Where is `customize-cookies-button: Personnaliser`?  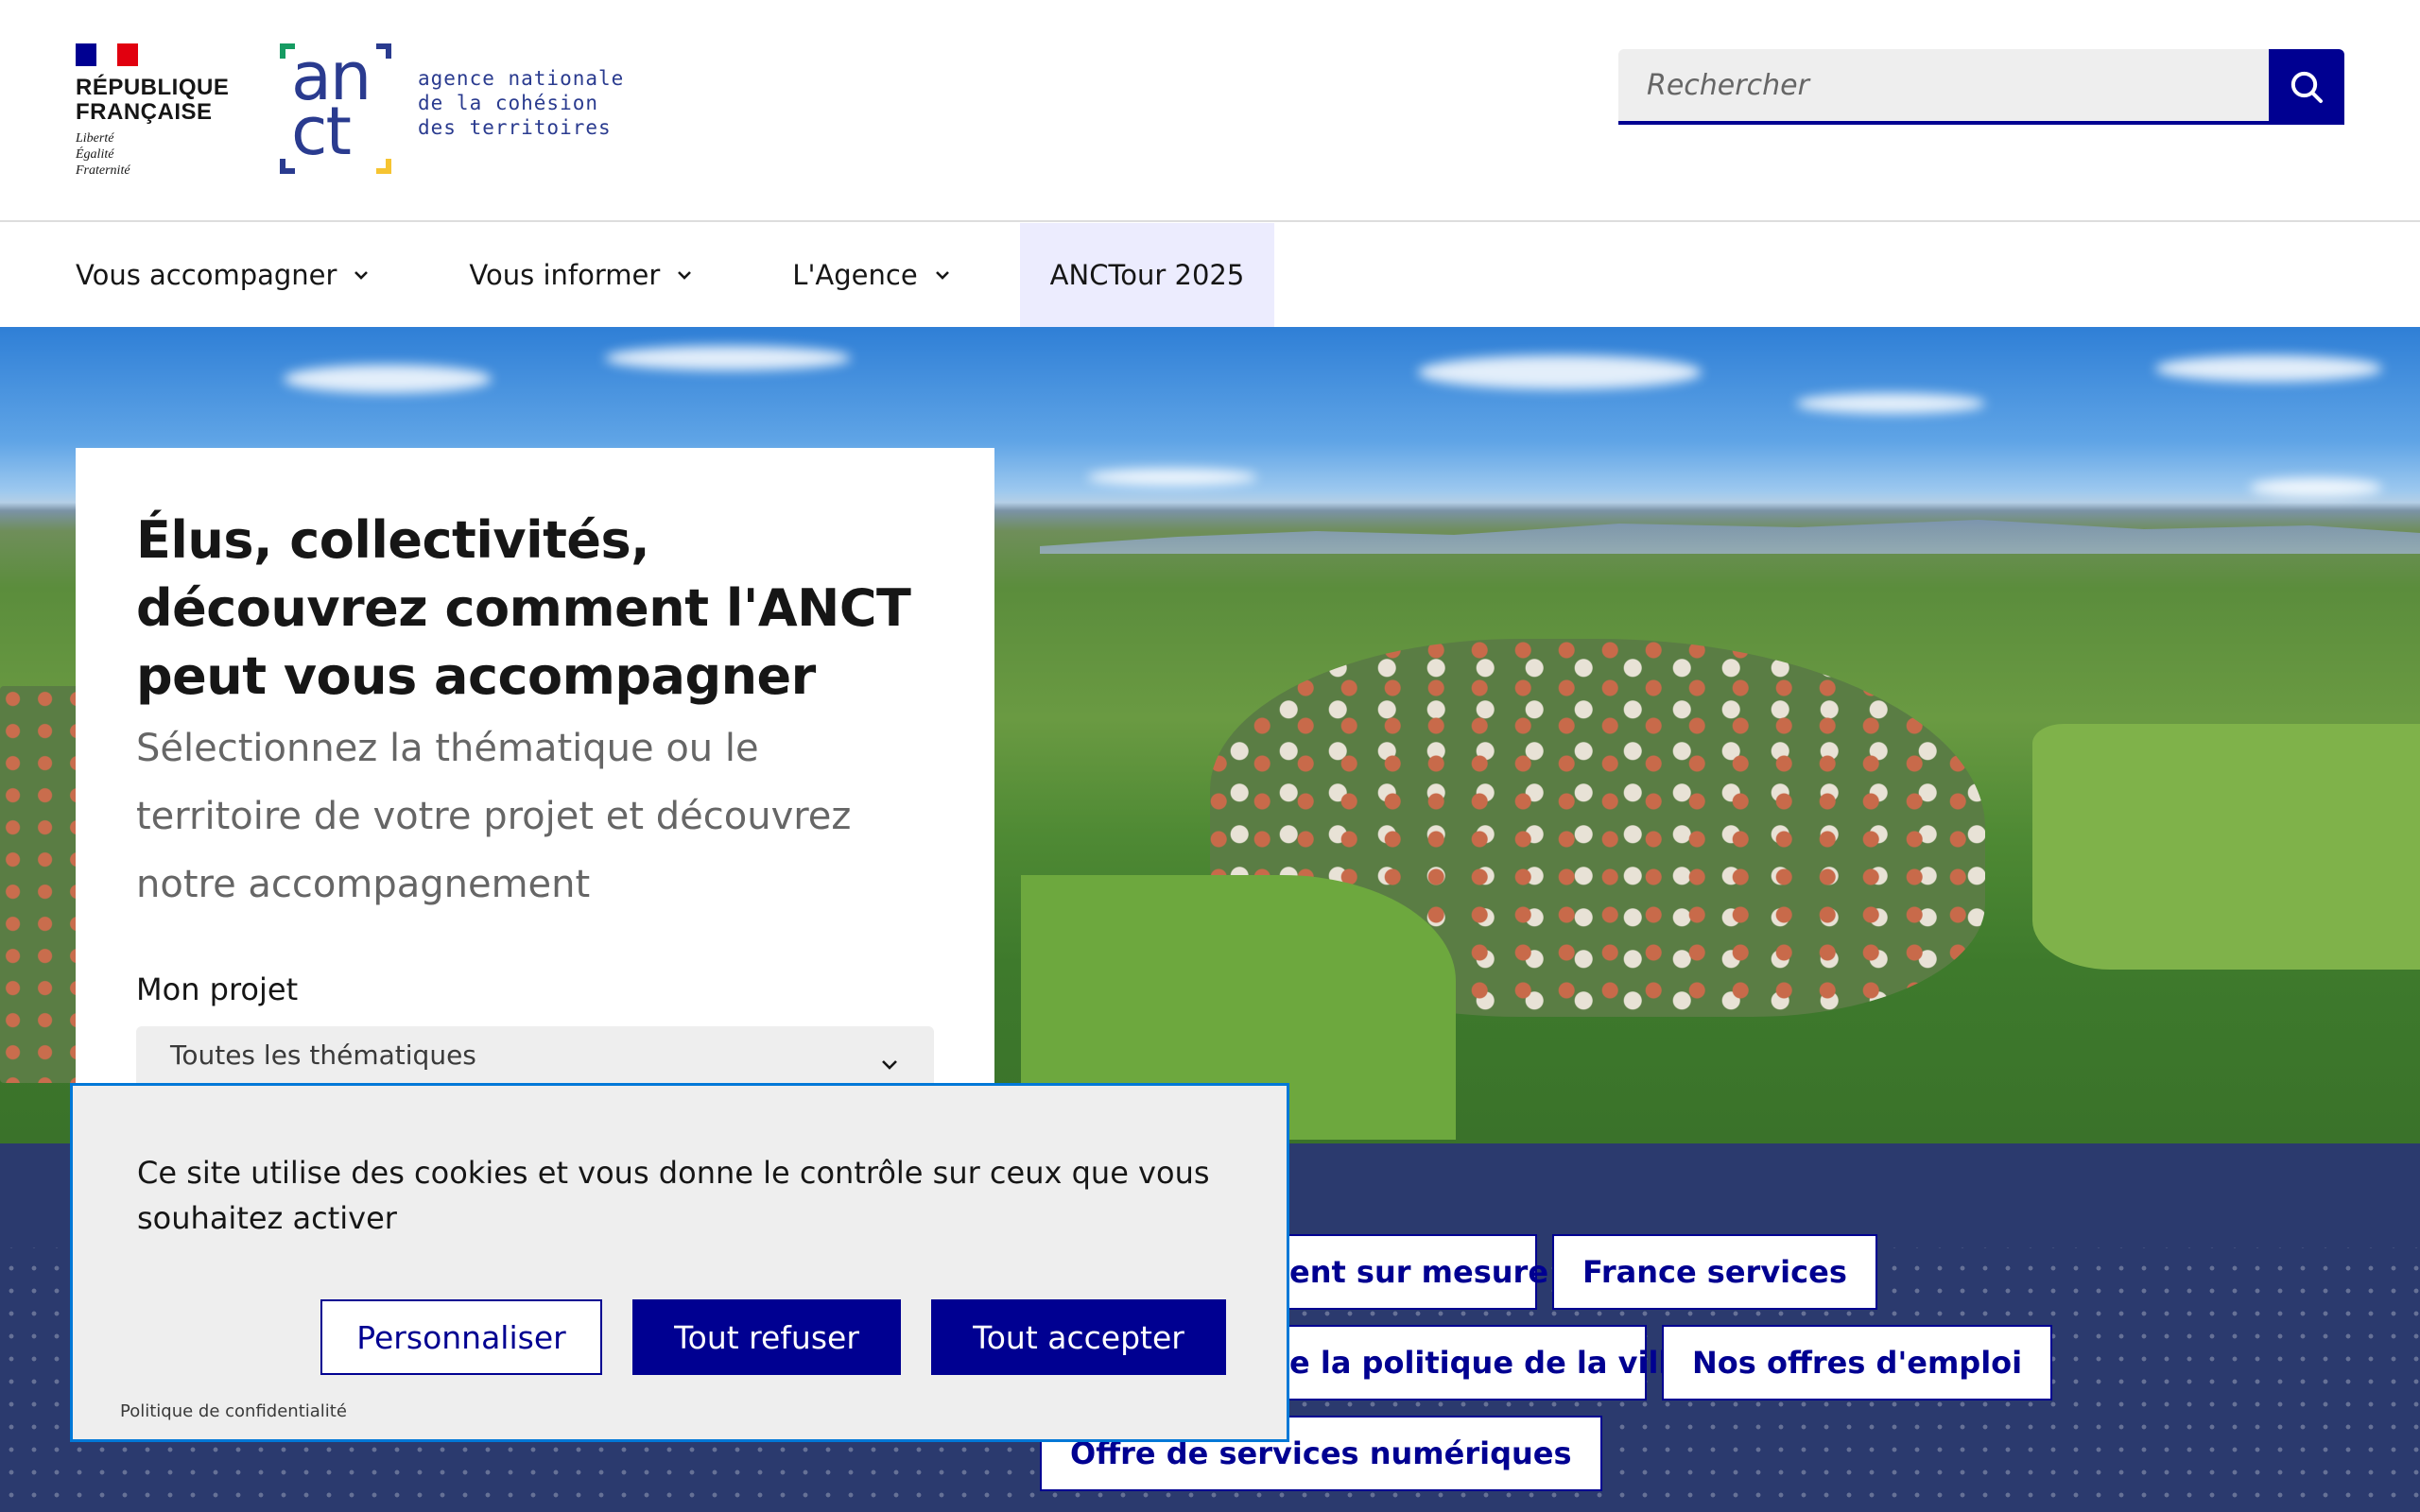
customize-cookies-button: Personnaliser is located at coordinates (461, 1337).